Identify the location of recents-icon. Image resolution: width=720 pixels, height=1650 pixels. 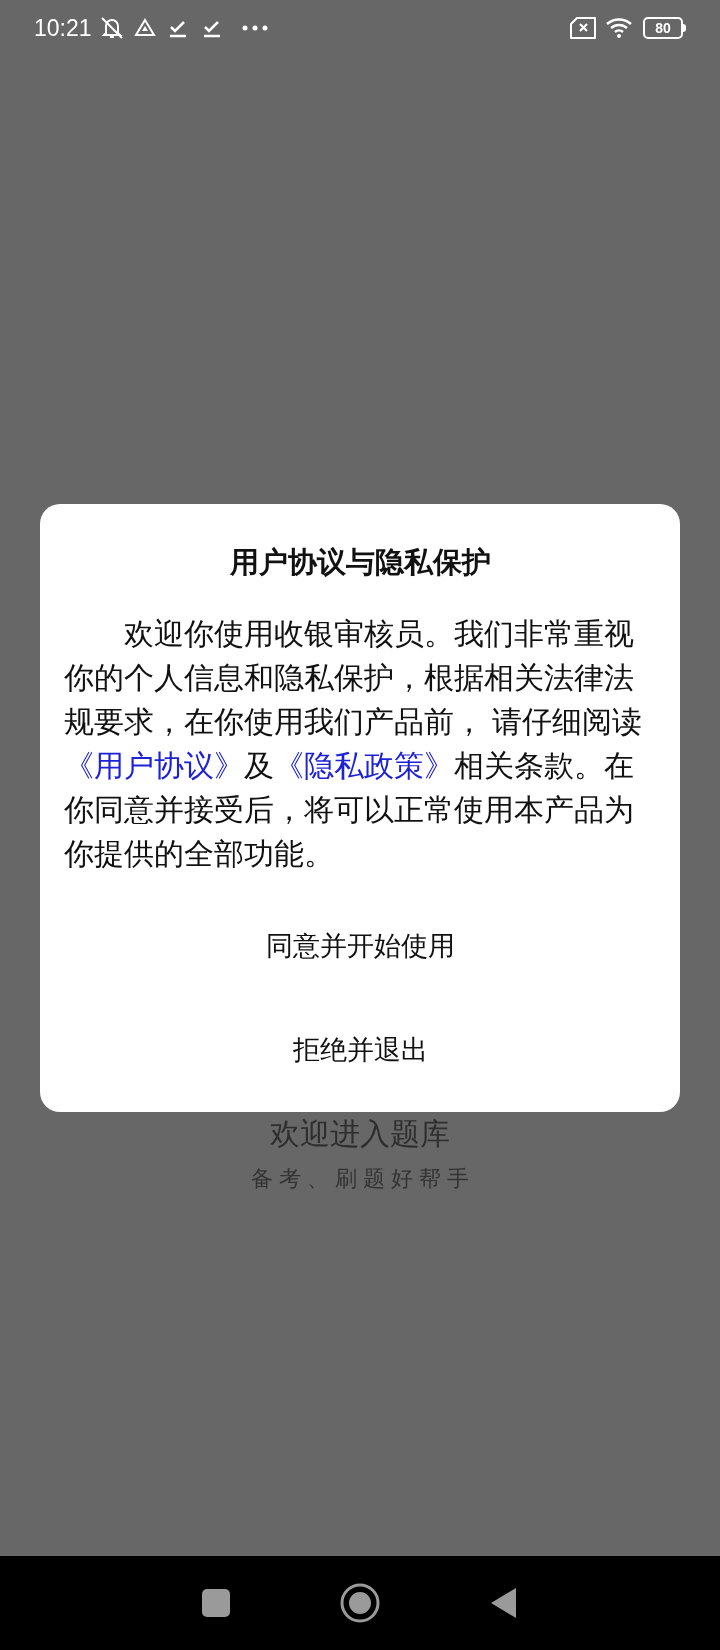
(216, 1603).